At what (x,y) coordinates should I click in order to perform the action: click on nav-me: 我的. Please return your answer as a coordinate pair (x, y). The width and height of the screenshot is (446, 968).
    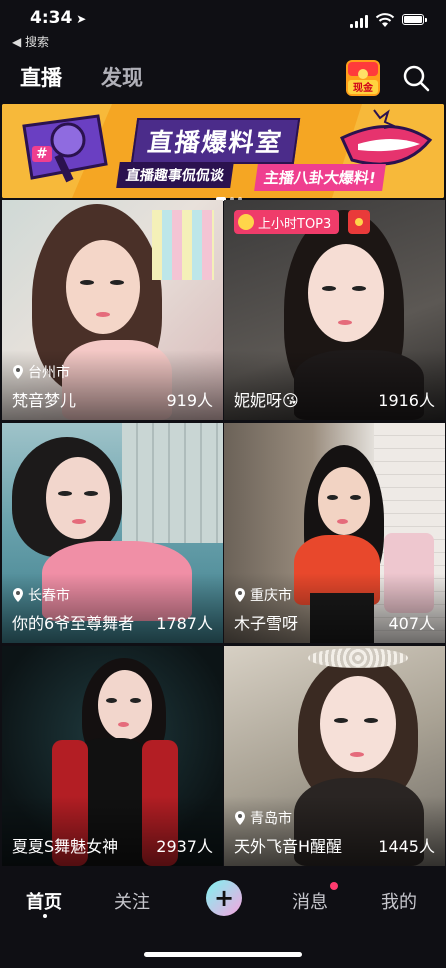
    Looking at the image, I should click on (399, 901).